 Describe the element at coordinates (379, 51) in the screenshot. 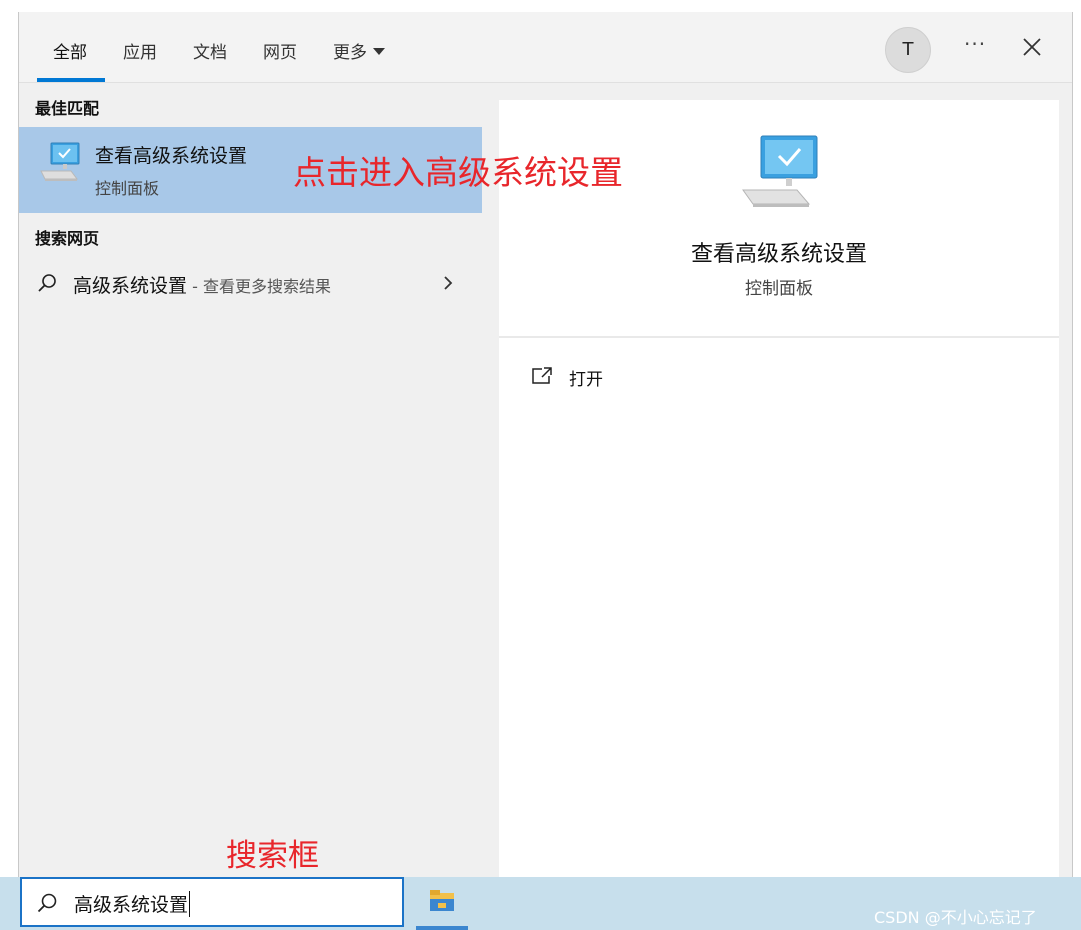

I see `chevron-down-icon` at that location.